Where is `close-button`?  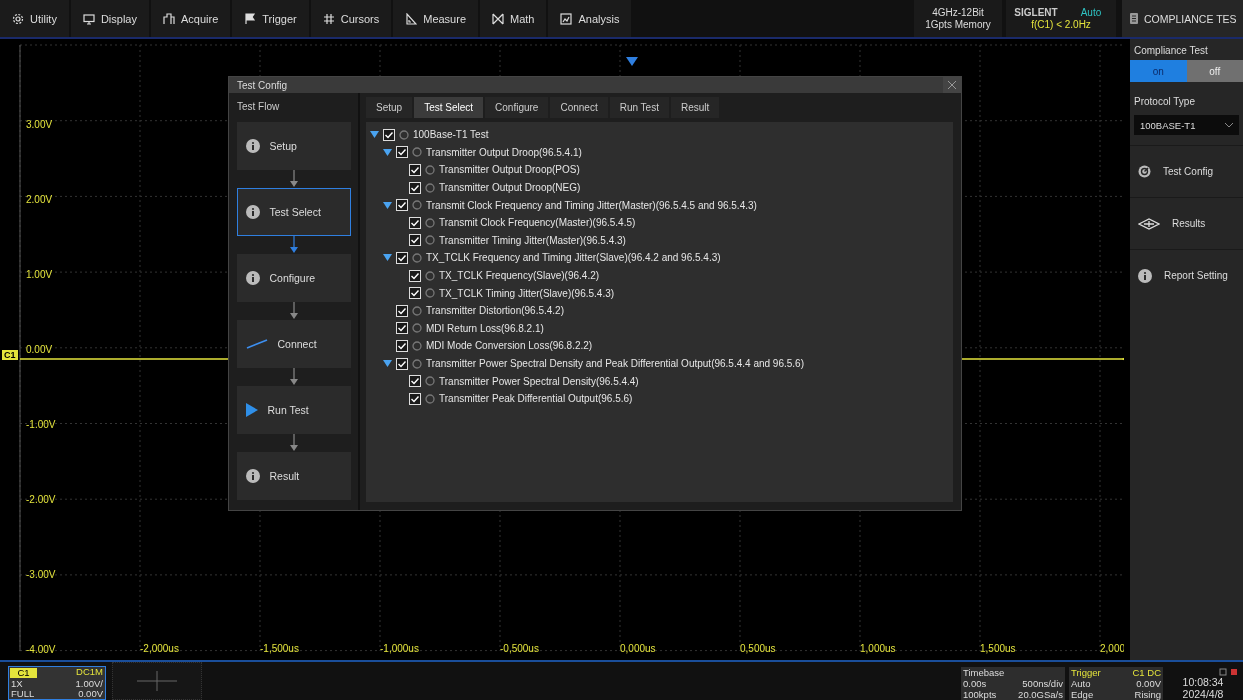 close-button is located at coordinates (952, 85).